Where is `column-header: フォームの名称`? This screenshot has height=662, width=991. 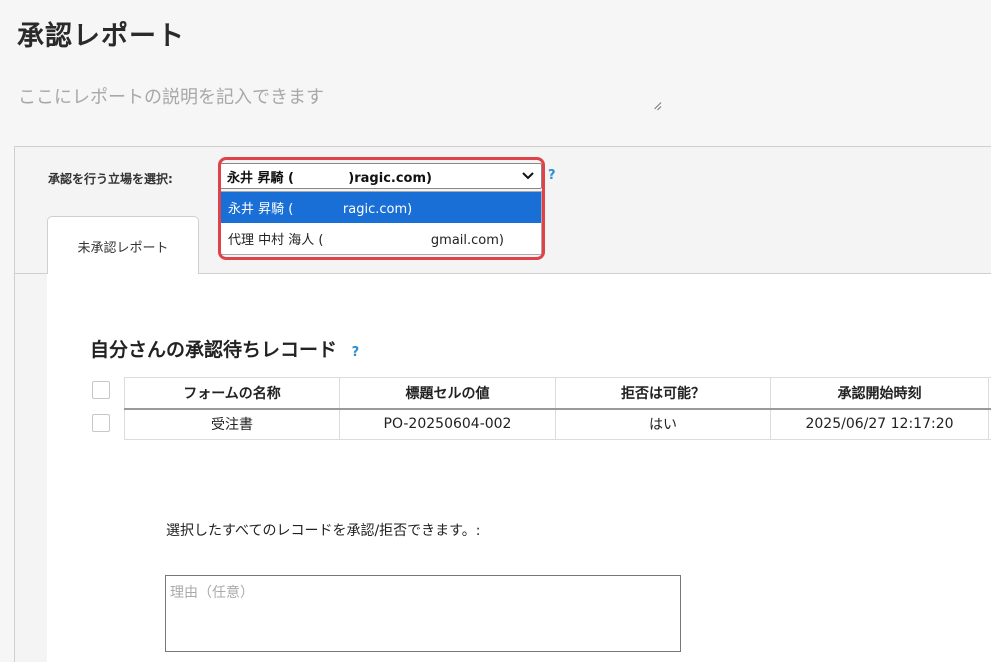 column-header: フォームの名称 is located at coordinates (232, 393).